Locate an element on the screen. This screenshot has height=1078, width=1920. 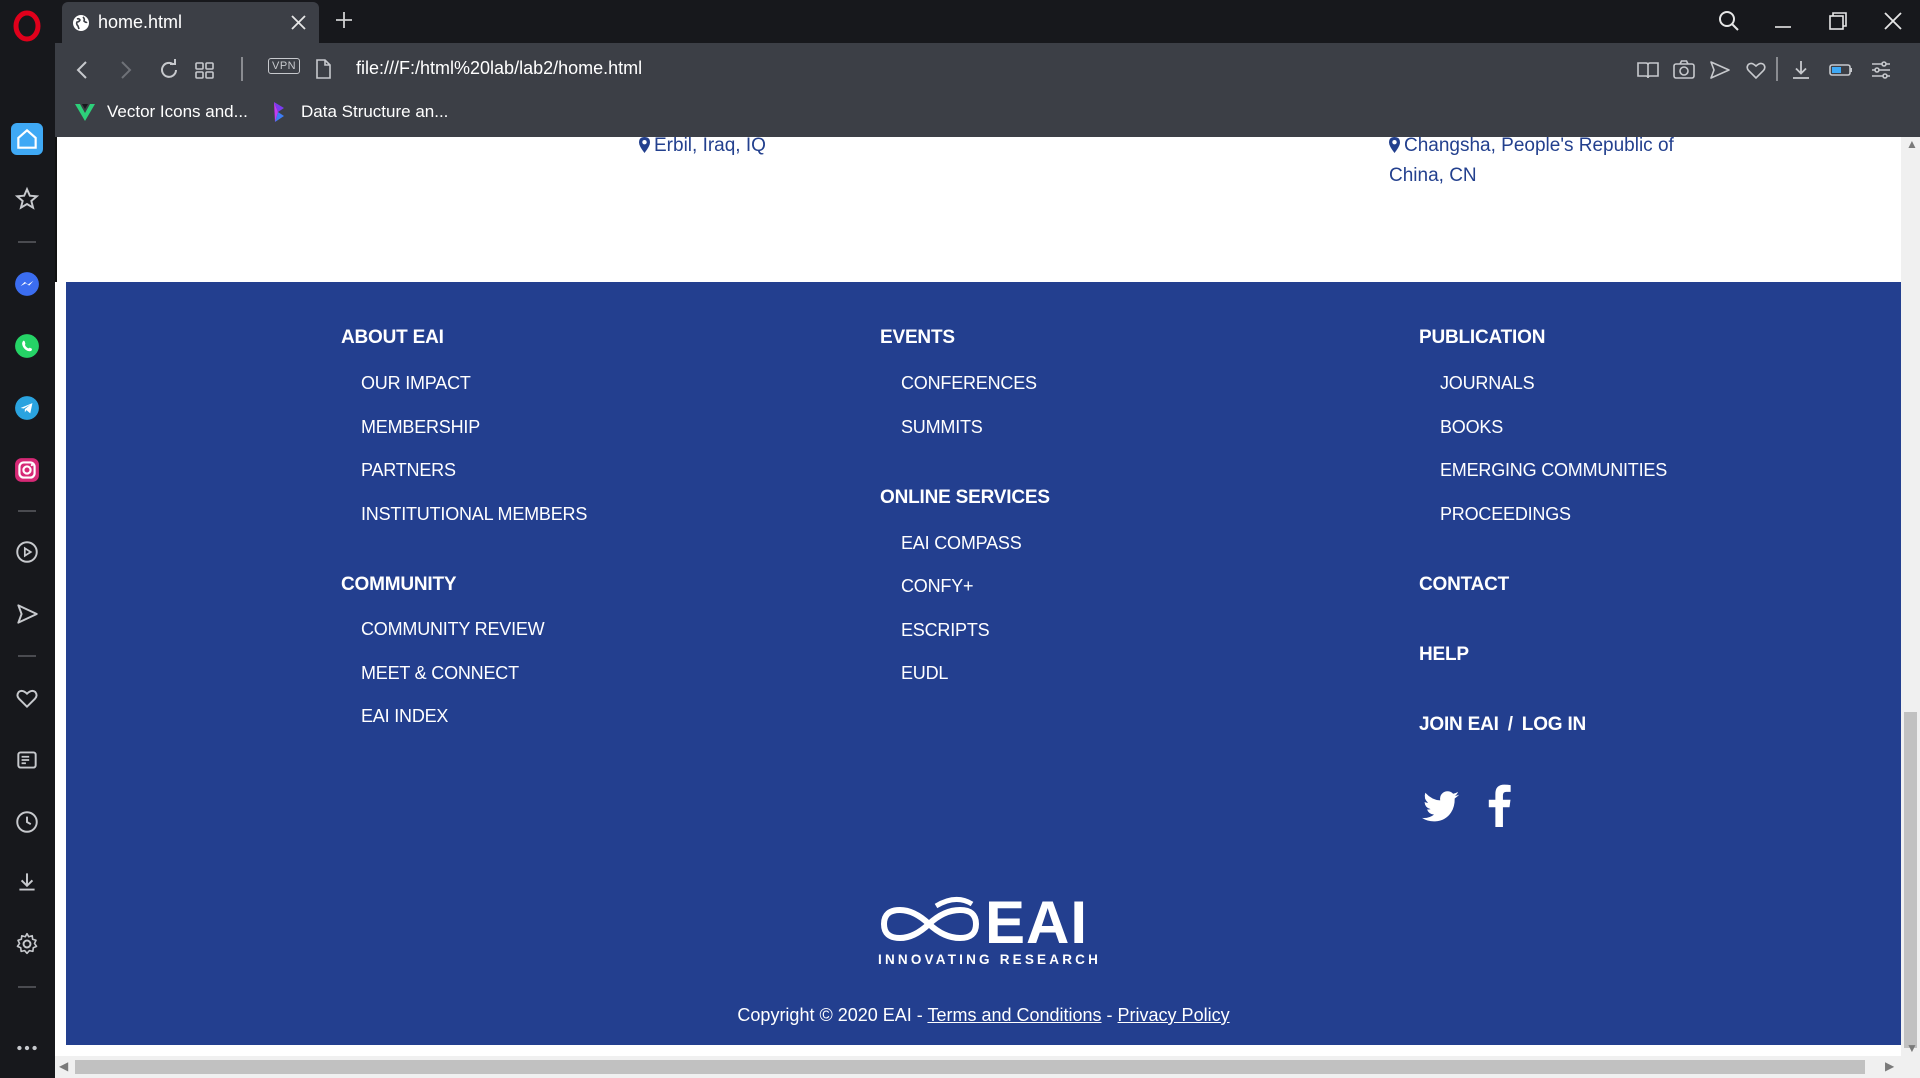
footer-link-help: HELP is located at coordinates (1444, 655).